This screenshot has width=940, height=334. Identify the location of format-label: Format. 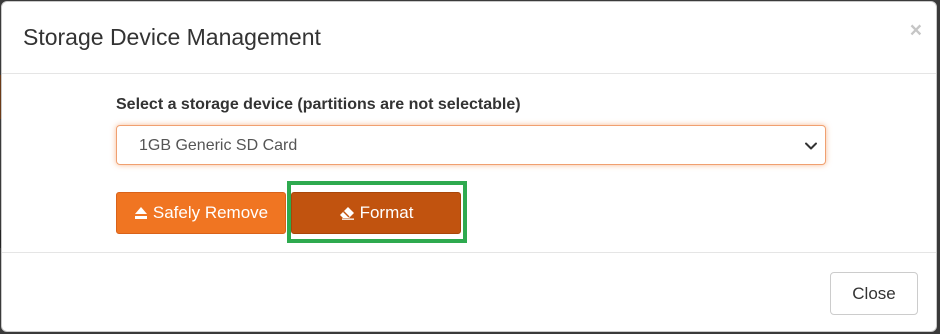
(386, 212).